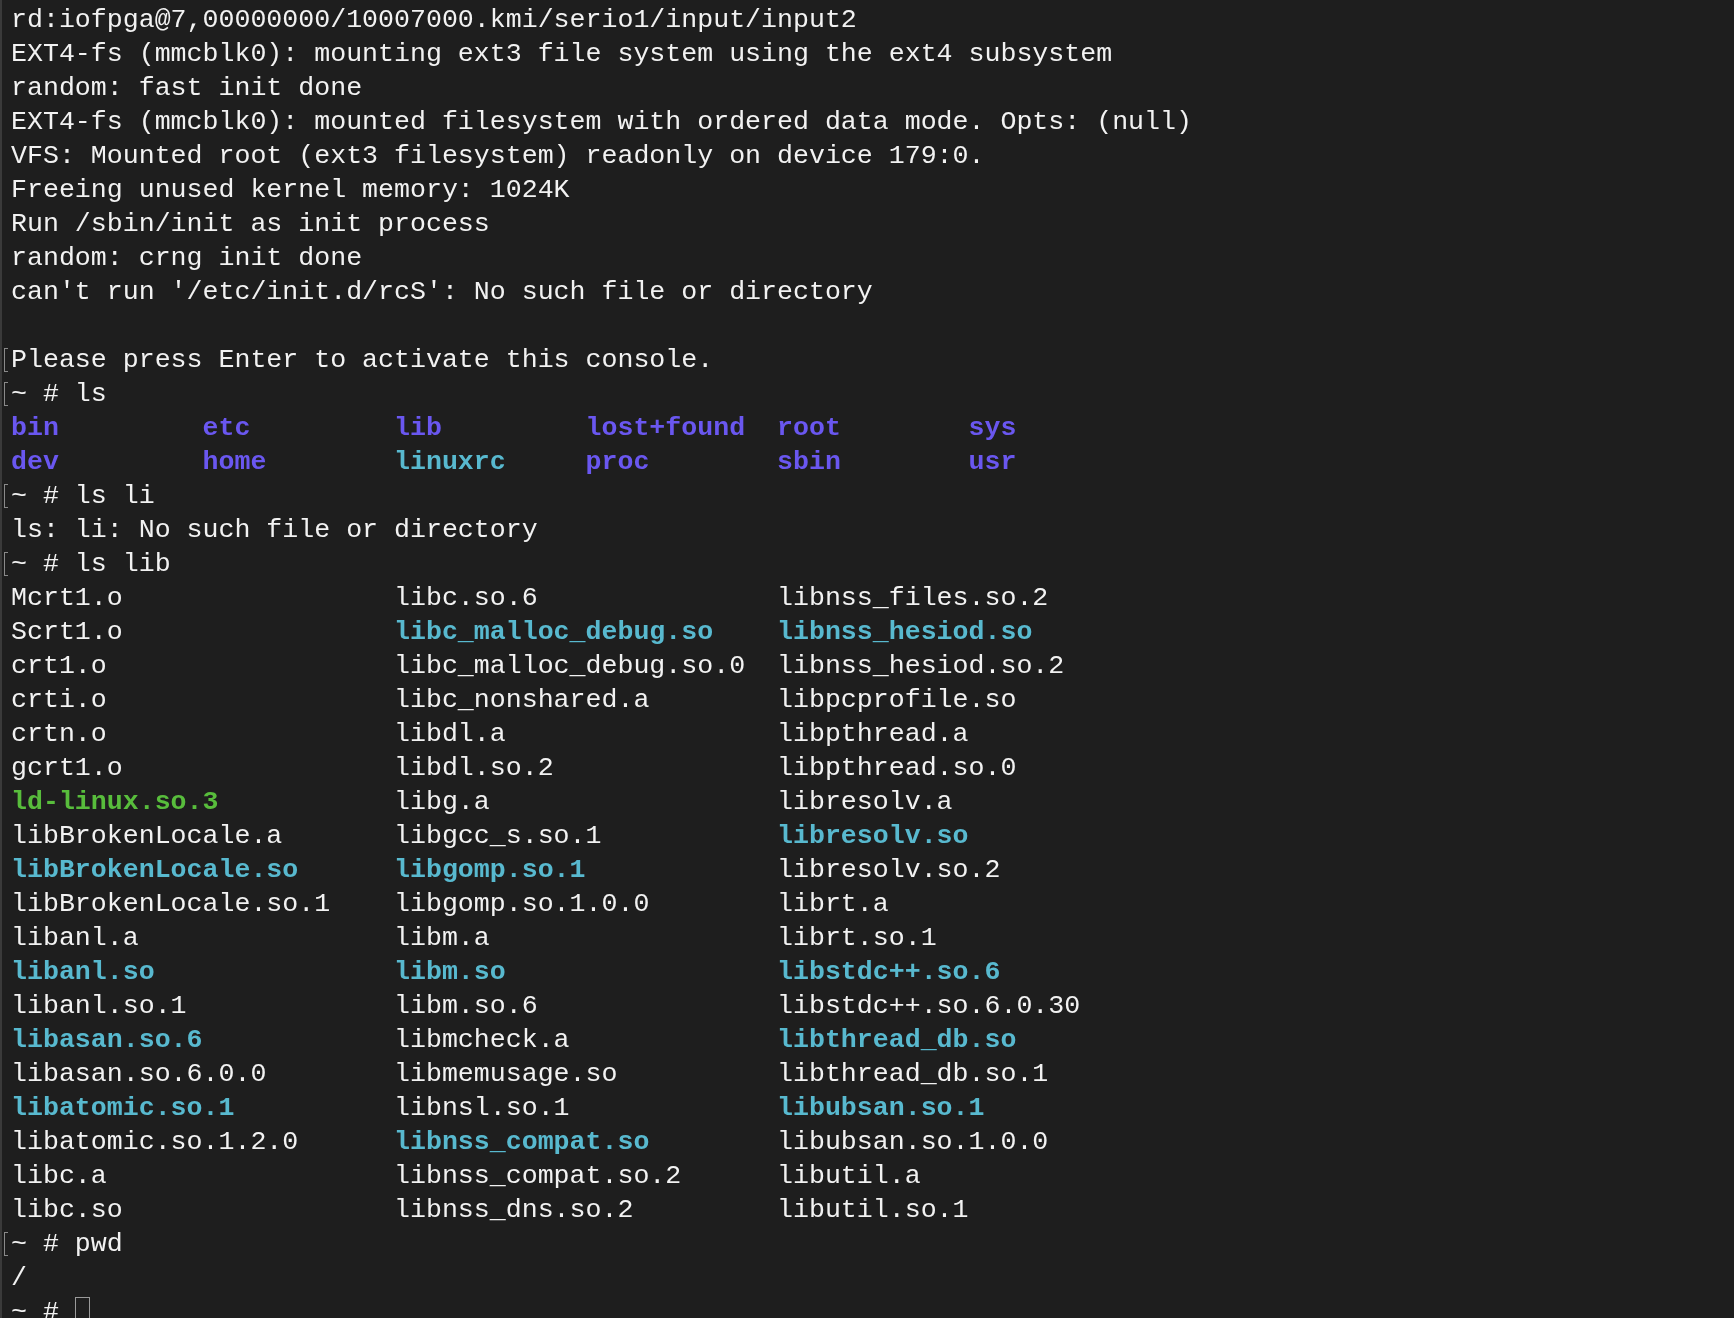 This screenshot has height=1318, width=1734. Describe the element at coordinates (67, 768) in the screenshot. I see `file-name: gcrt1.o` at that location.